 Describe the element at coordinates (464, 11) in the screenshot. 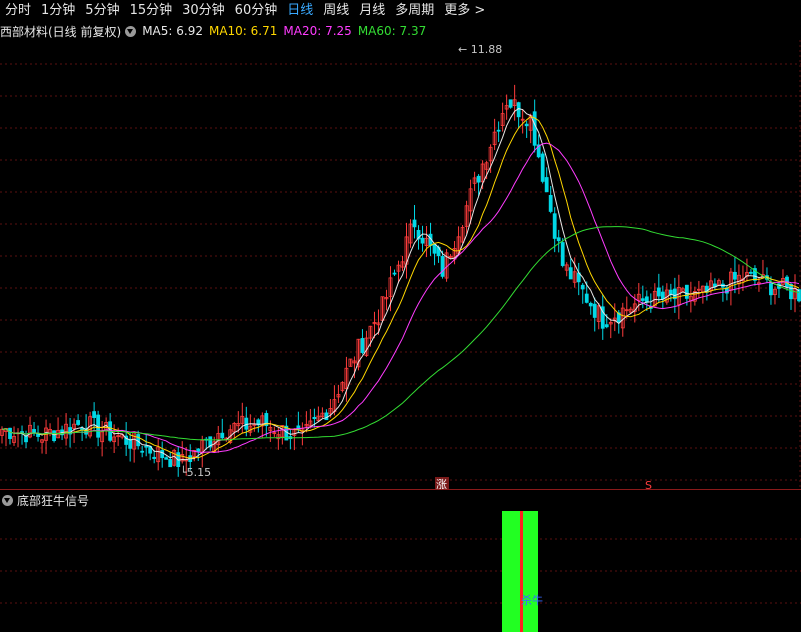

I see `tab-10: 更多 >` at that location.